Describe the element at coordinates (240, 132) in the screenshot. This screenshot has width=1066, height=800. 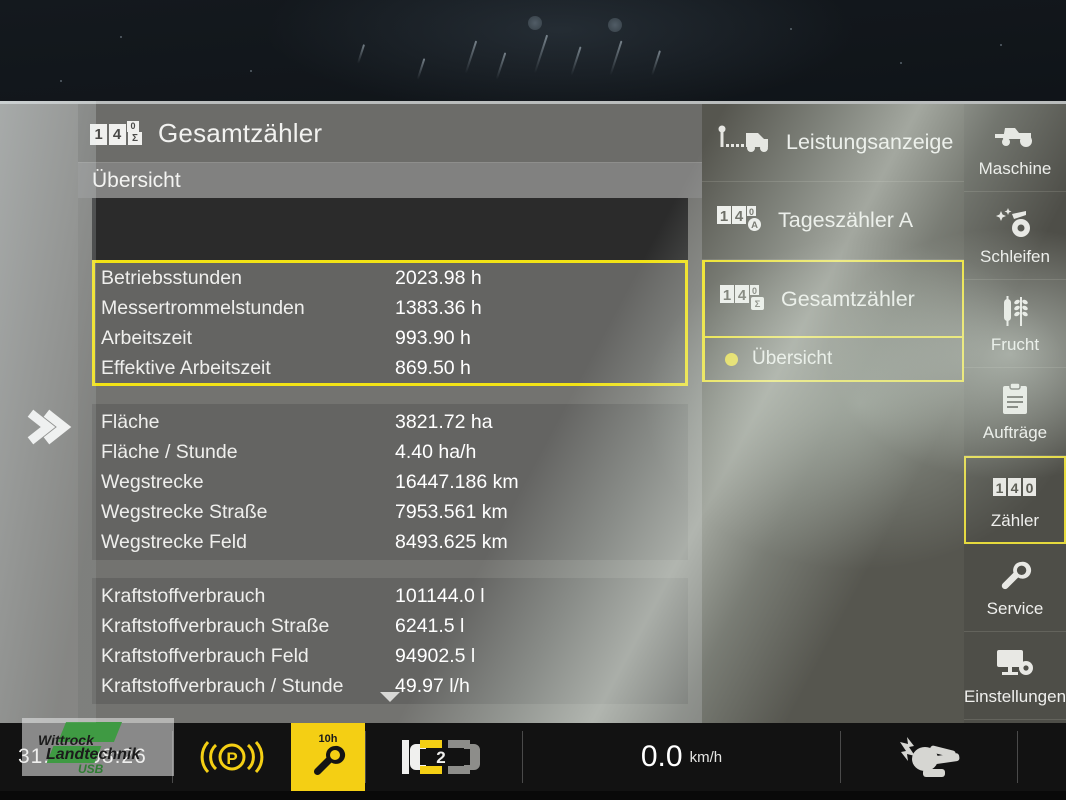
I see `page-title: Gesamtzähler` at that location.